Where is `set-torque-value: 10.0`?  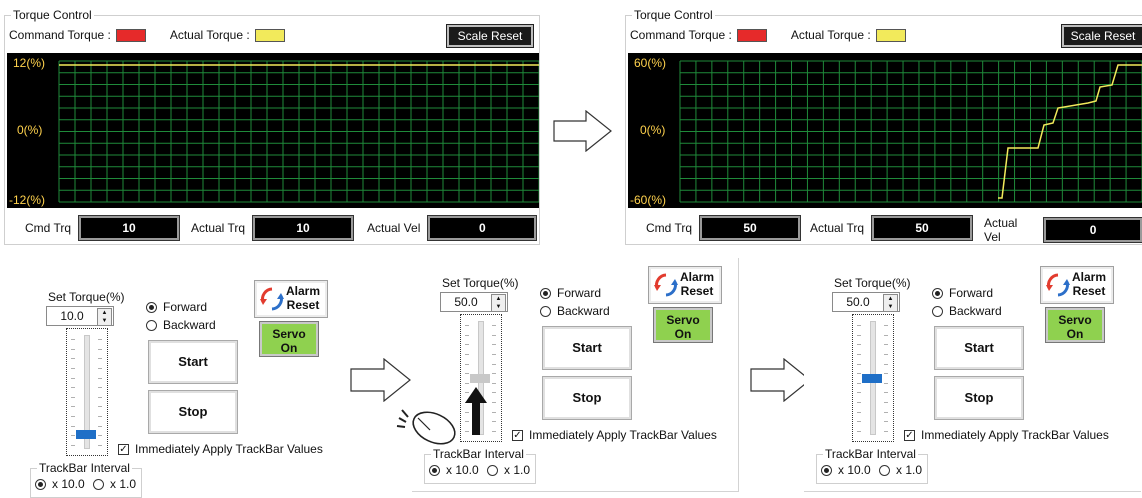 set-torque-value: 10.0 is located at coordinates (72, 316).